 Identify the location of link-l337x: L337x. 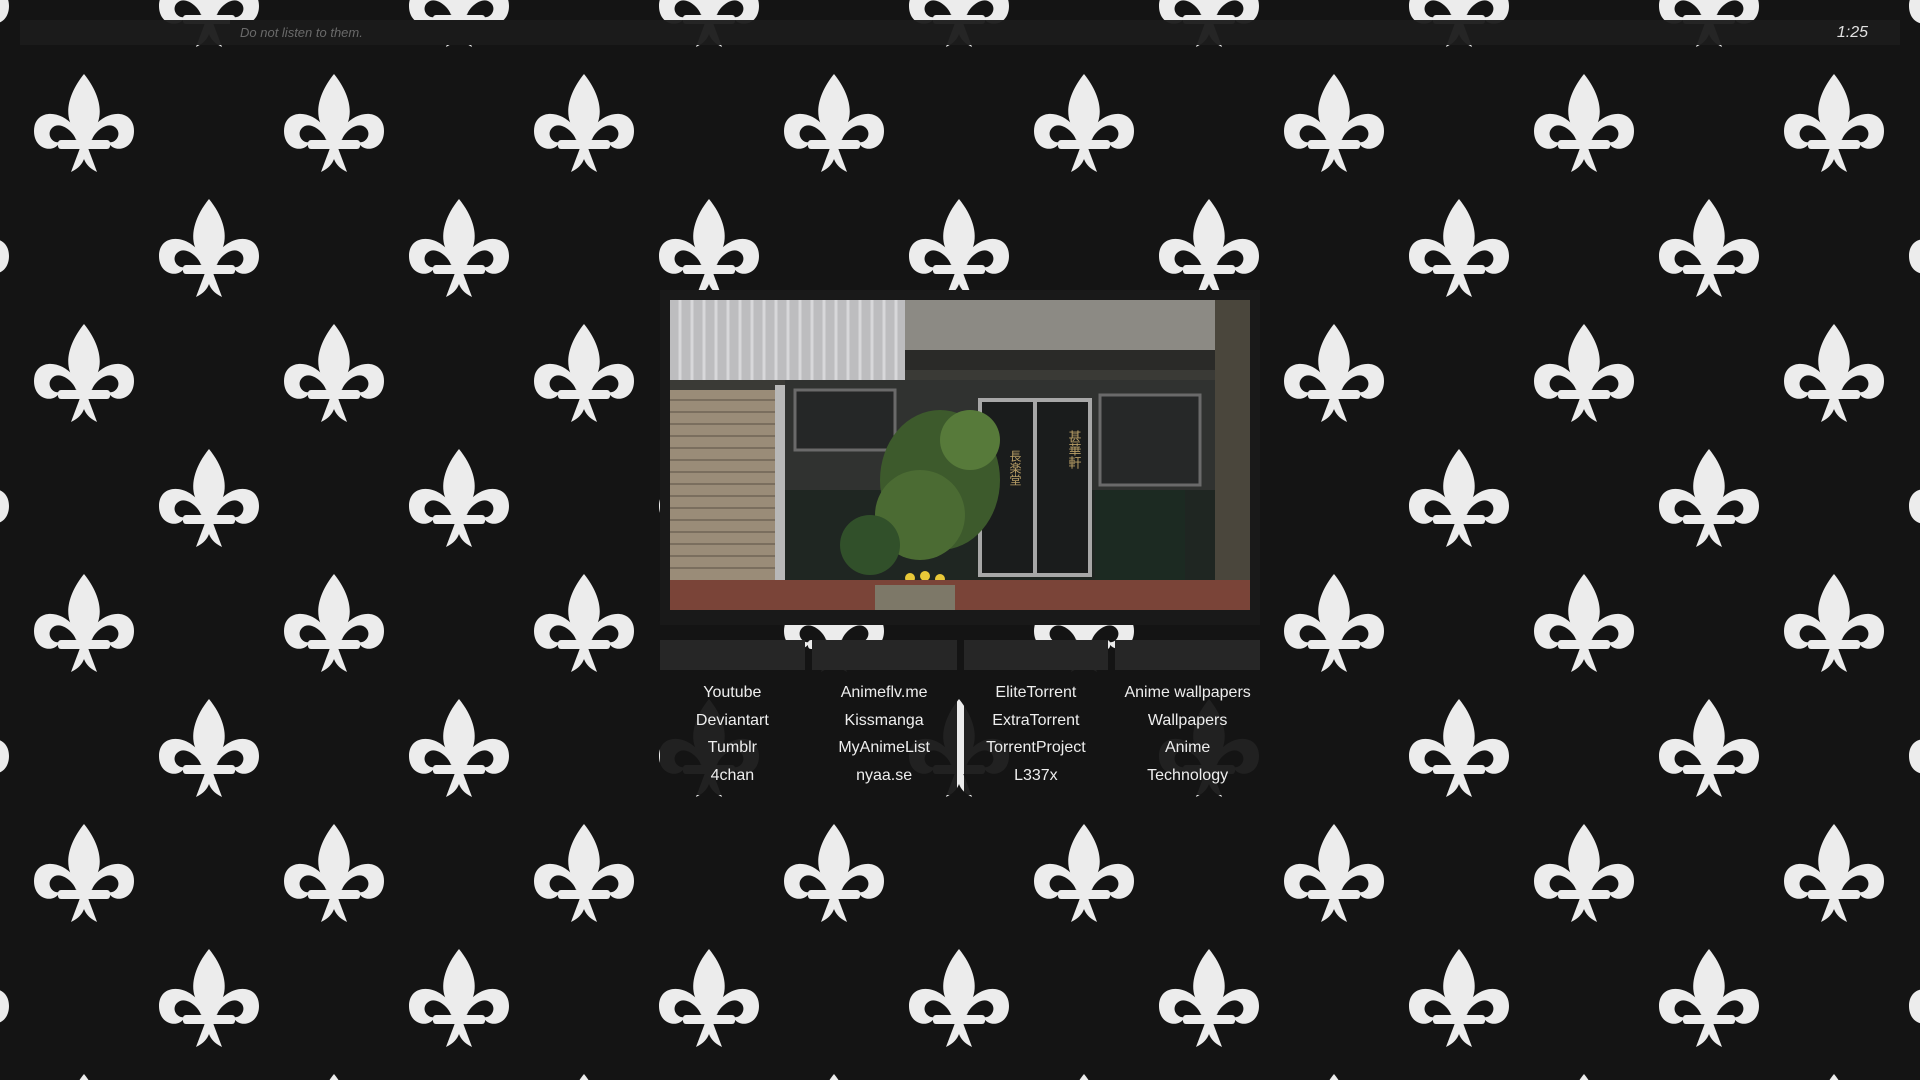
(1036, 775).